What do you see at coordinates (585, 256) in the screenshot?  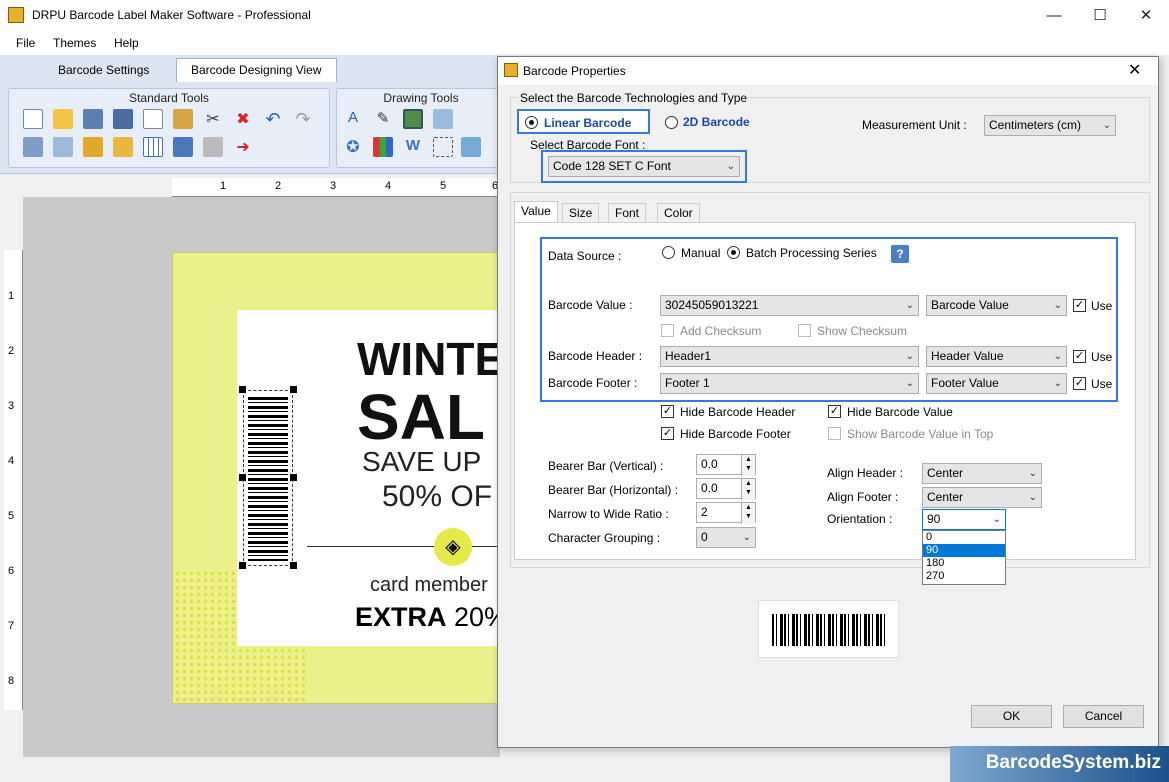 I see `data-source-label: Data Source :` at bounding box center [585, 256].